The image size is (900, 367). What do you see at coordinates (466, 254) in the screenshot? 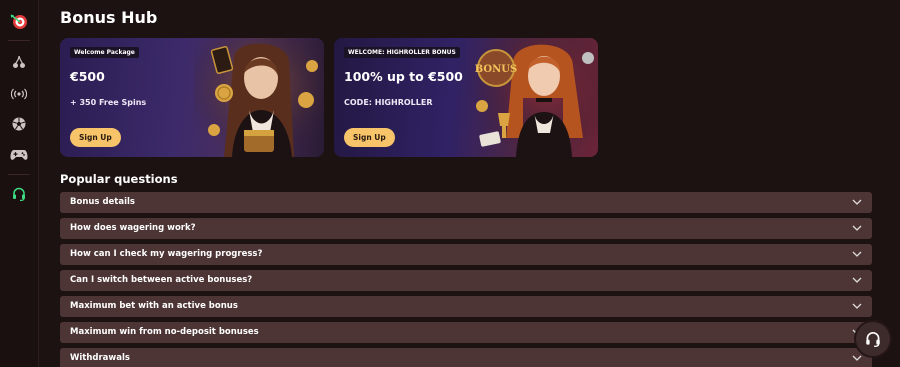
I see `faq-item-wagering-progress: How can I check my wagering progress?` at bounding box center [466, 254].